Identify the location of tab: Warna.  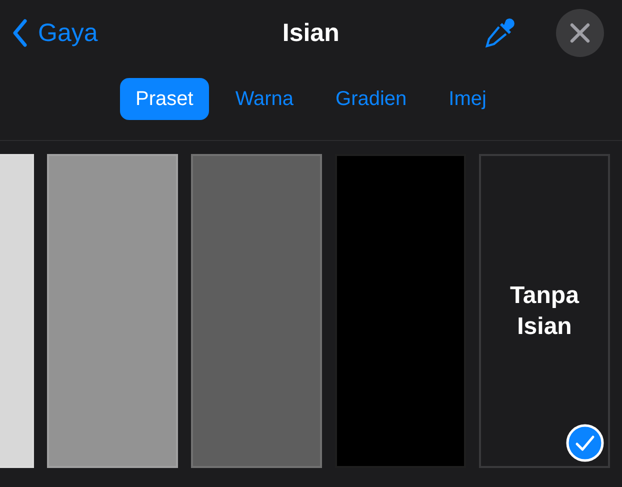
(264, 99).